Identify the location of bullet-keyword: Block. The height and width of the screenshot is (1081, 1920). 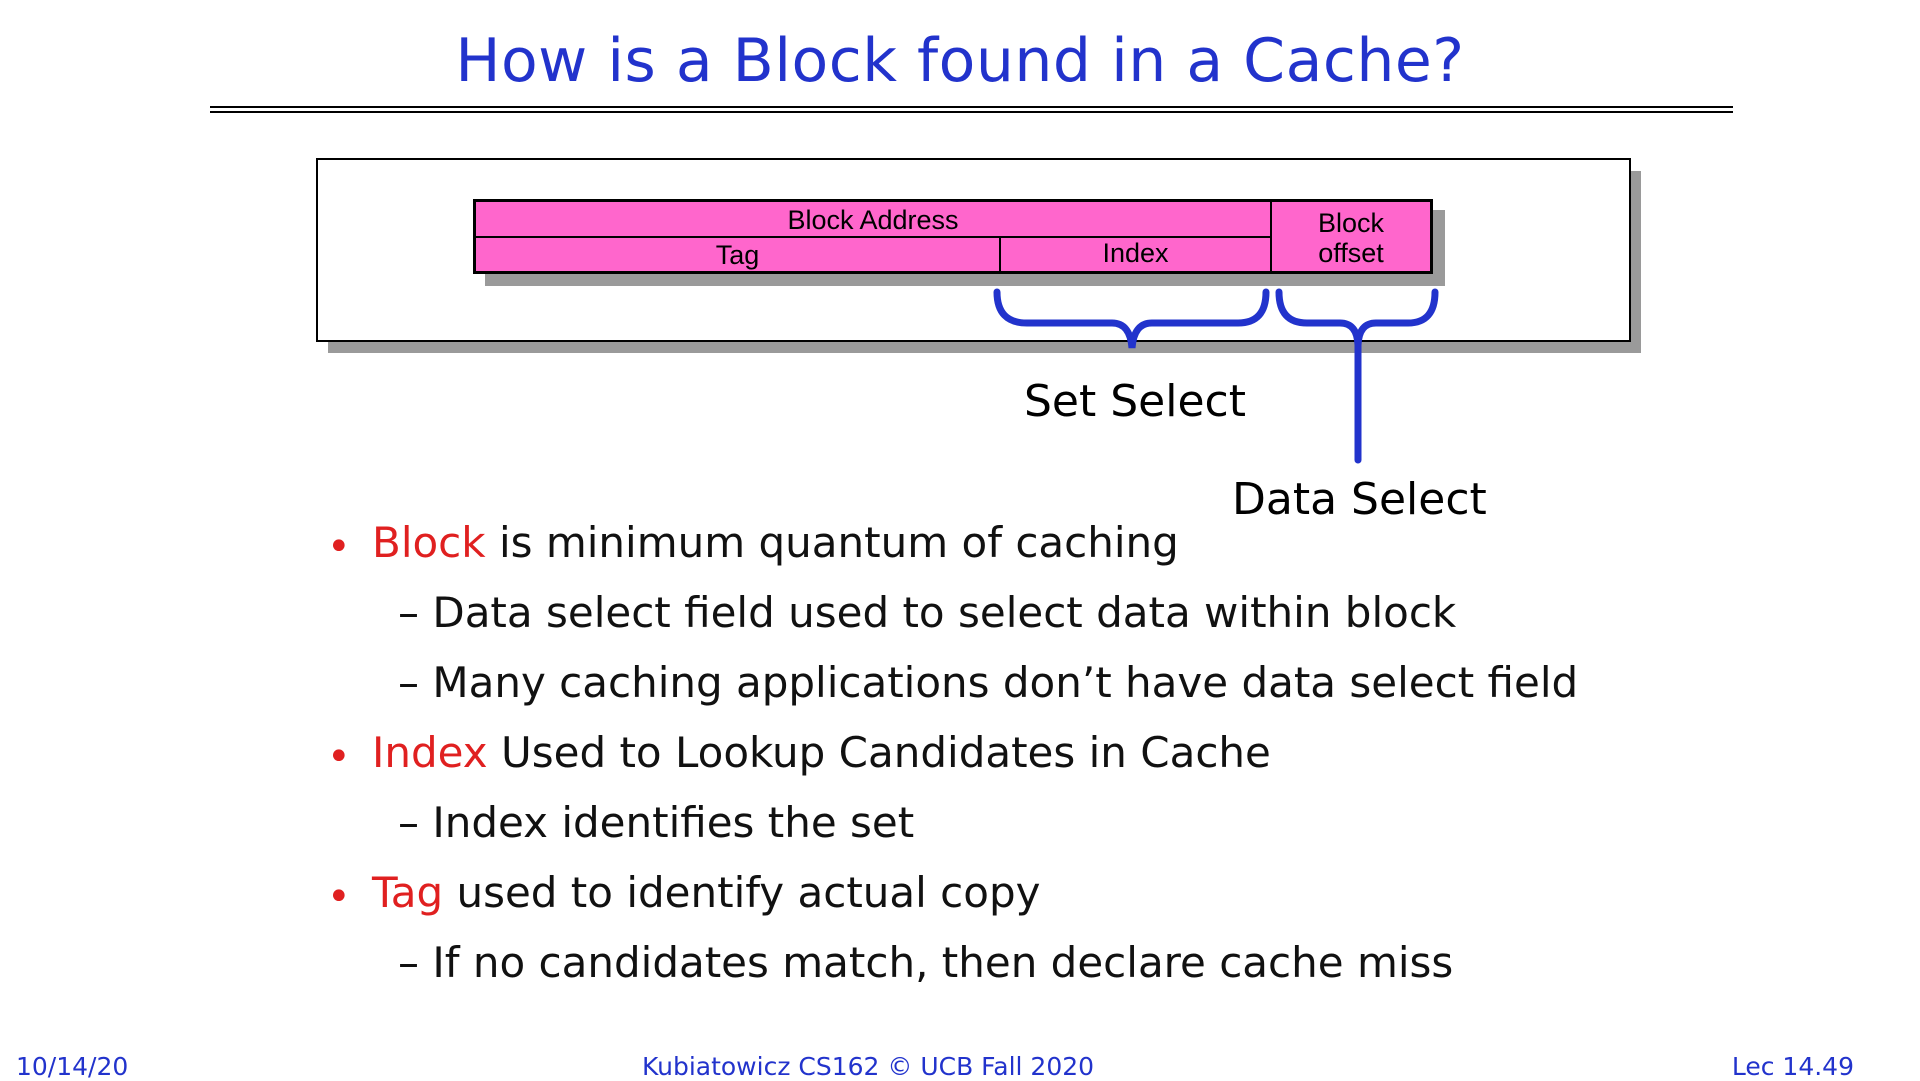
(429, 542).